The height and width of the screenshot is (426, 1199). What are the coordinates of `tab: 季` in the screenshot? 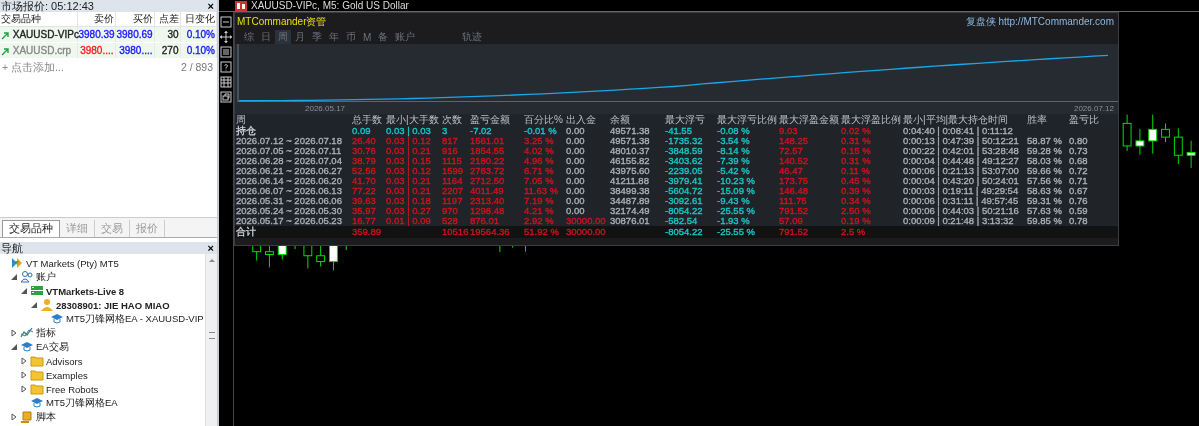 It's located at (317, 37).